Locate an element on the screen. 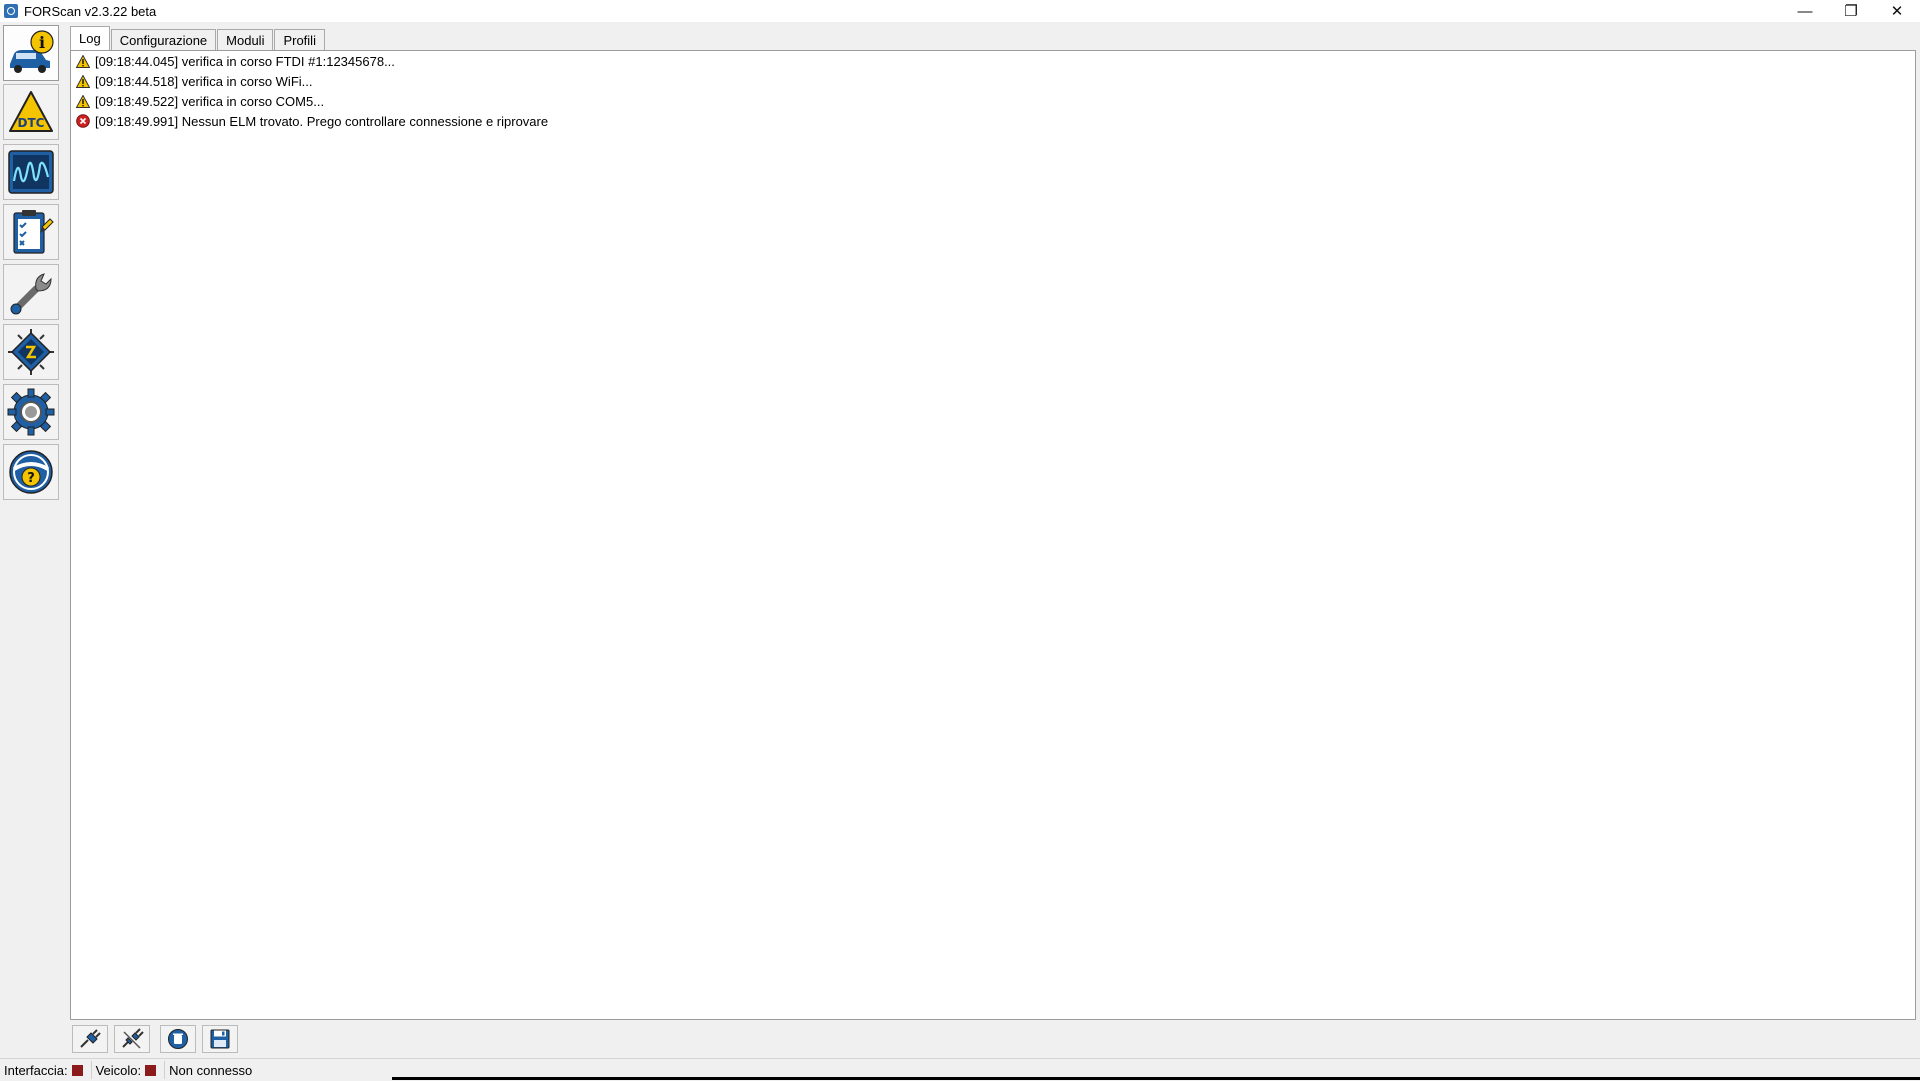 This screenshot has height=1081, width=1920. gear-icon is located at coordinates (31, 412).